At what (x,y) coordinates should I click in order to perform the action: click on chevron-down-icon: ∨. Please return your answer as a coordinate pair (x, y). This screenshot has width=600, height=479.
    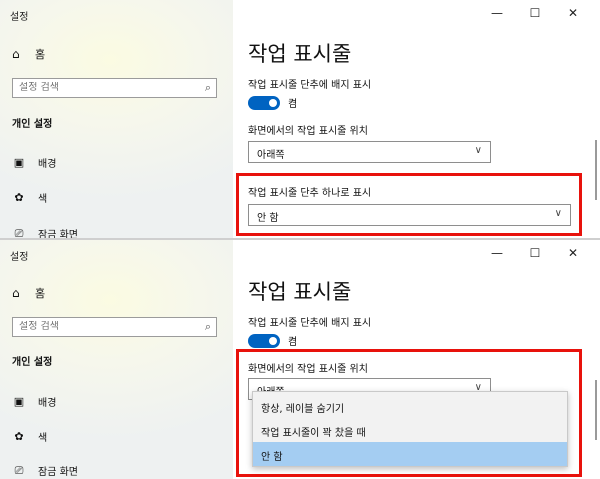
    Looking at the image, I should click on (478, 150).